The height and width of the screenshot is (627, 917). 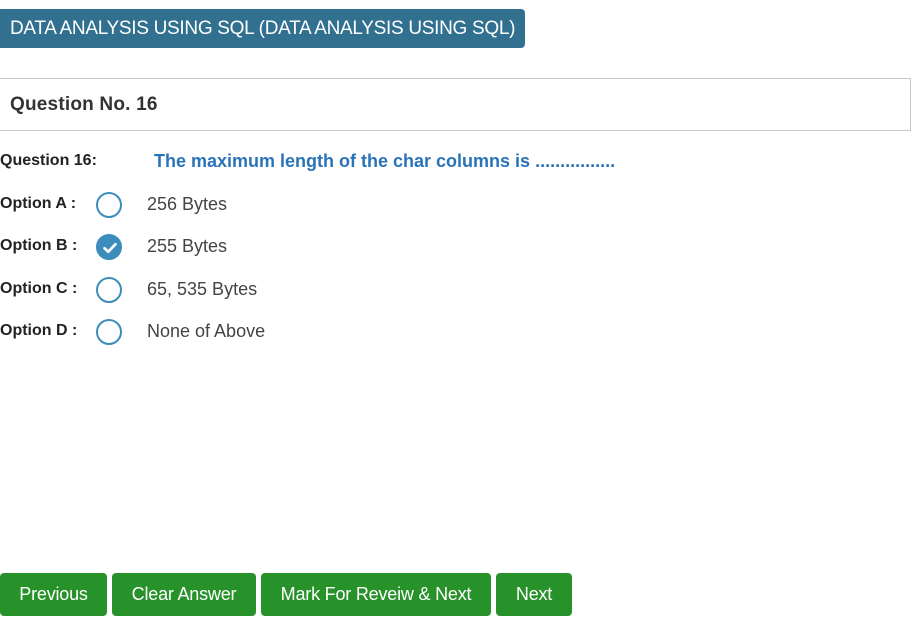 What do you see at coordinates (455, 104) in the screenshot?
I see `question-header-panel: Question No. 16` at bounding box center [455, 104].